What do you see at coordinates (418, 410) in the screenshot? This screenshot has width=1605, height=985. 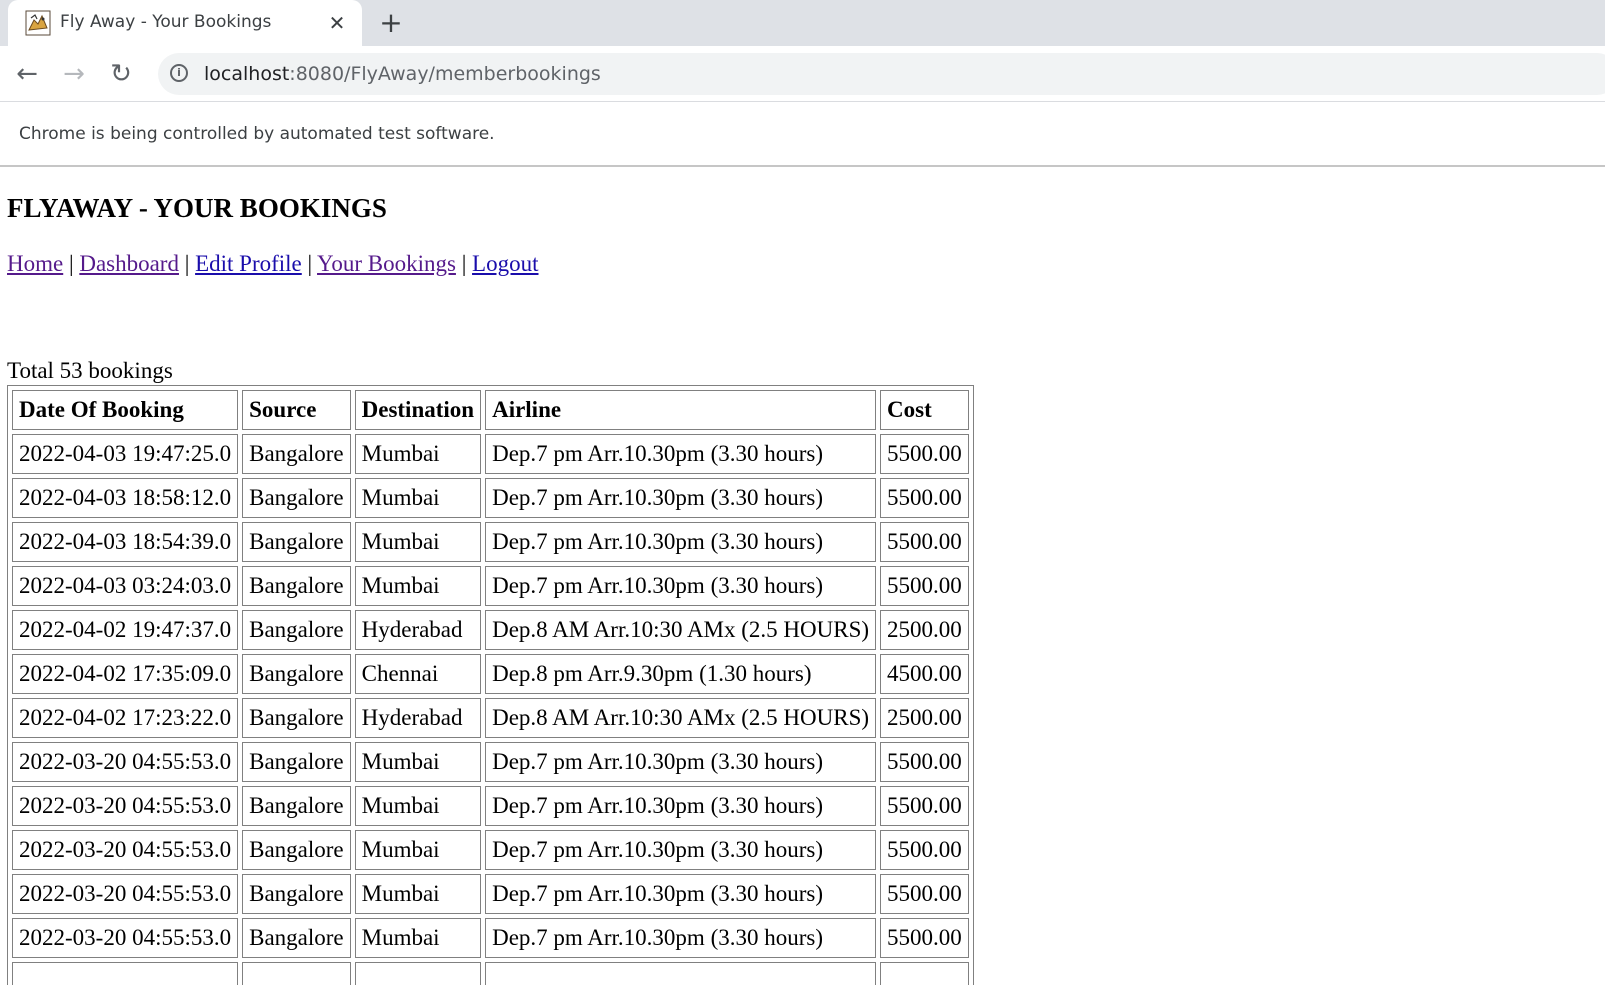 I see `column-header: Destination` at bounding box center [418, 410].